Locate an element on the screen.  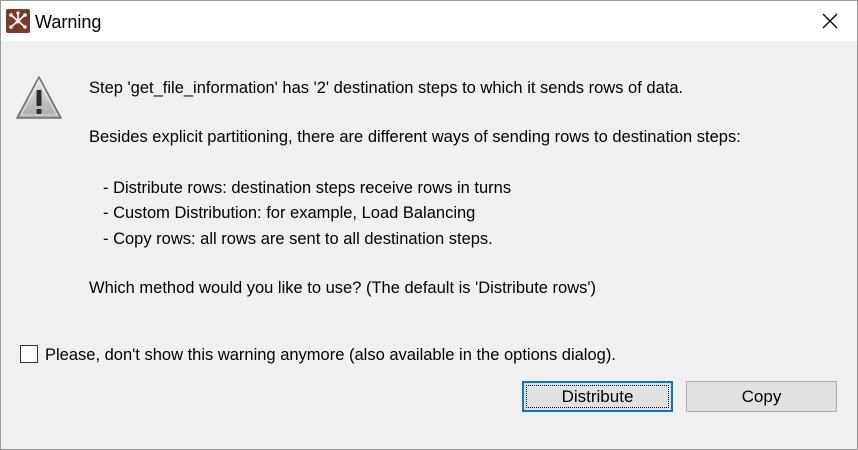
dont-show-again-checkbox is located at coordinates (29, 354).